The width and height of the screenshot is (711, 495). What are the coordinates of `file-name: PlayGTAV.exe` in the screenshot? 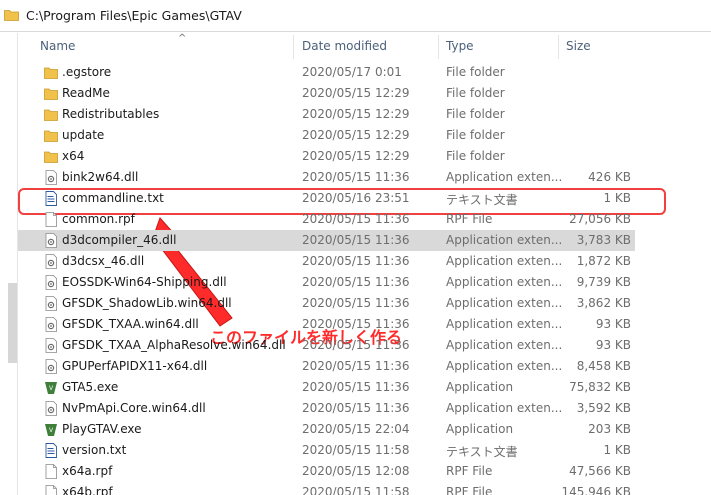 It's located at (102, 429).